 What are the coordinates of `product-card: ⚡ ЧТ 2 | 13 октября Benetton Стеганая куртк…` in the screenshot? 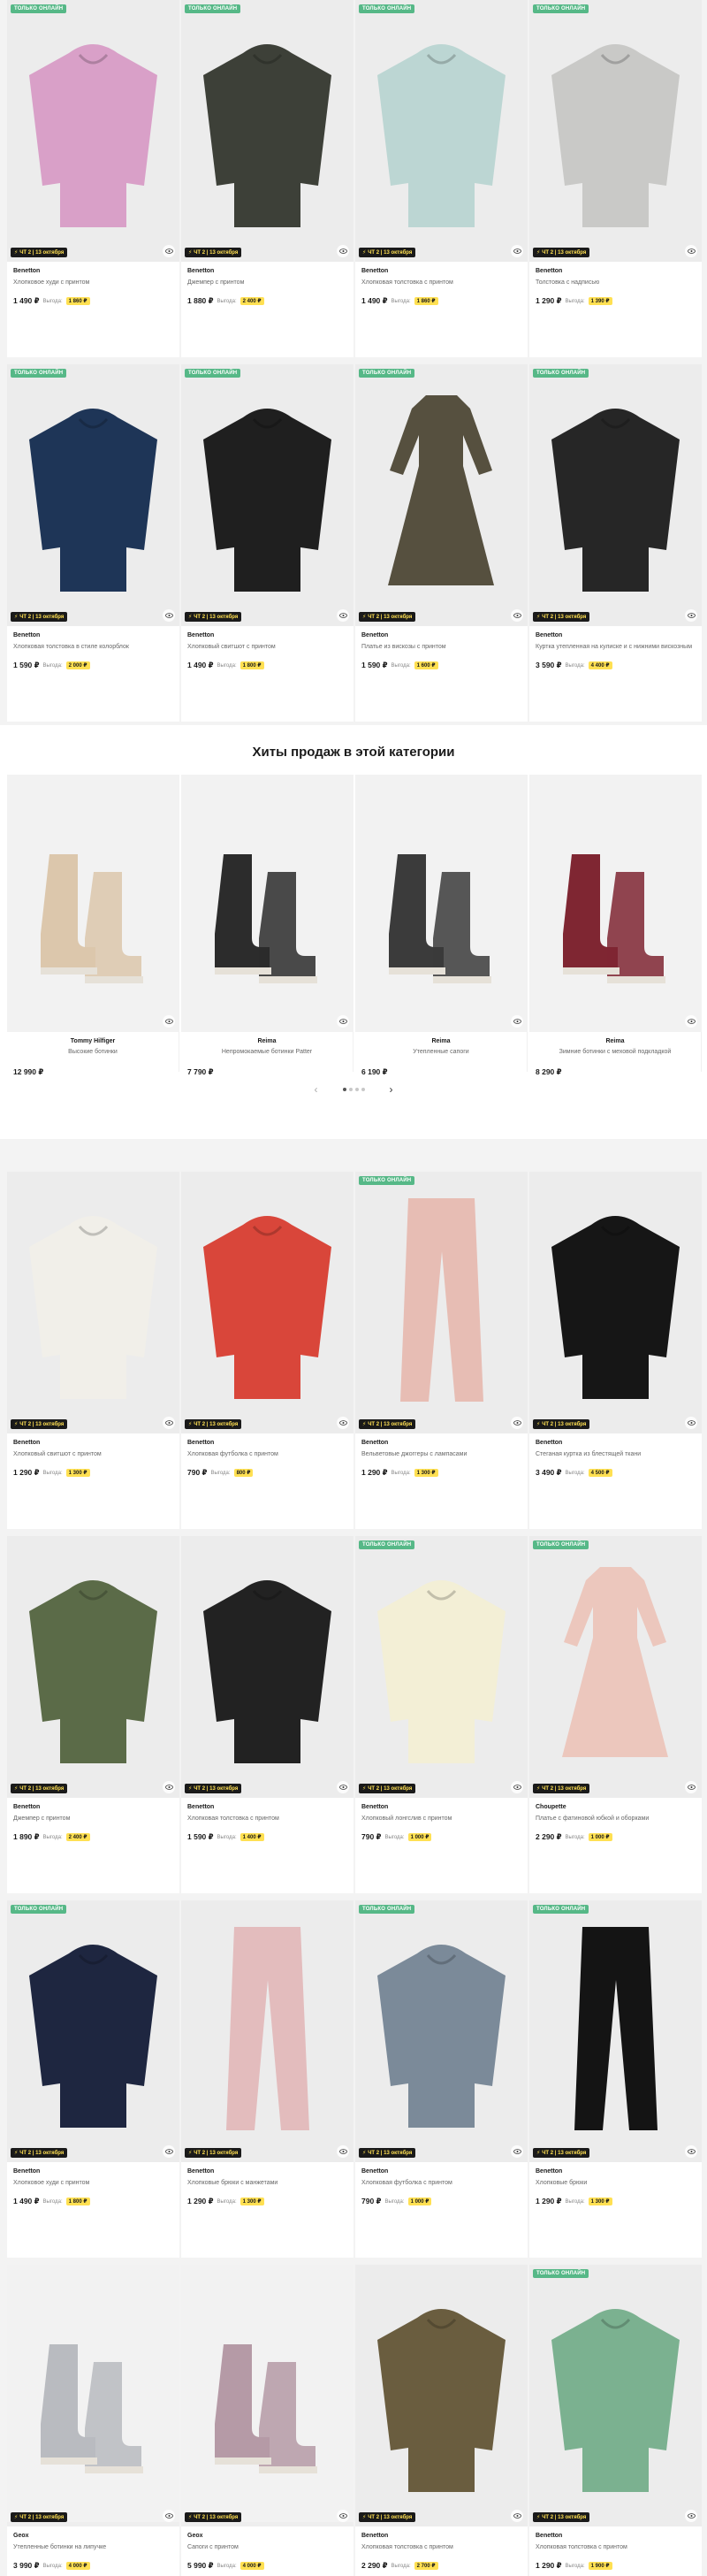 It's located at (615, 1350).